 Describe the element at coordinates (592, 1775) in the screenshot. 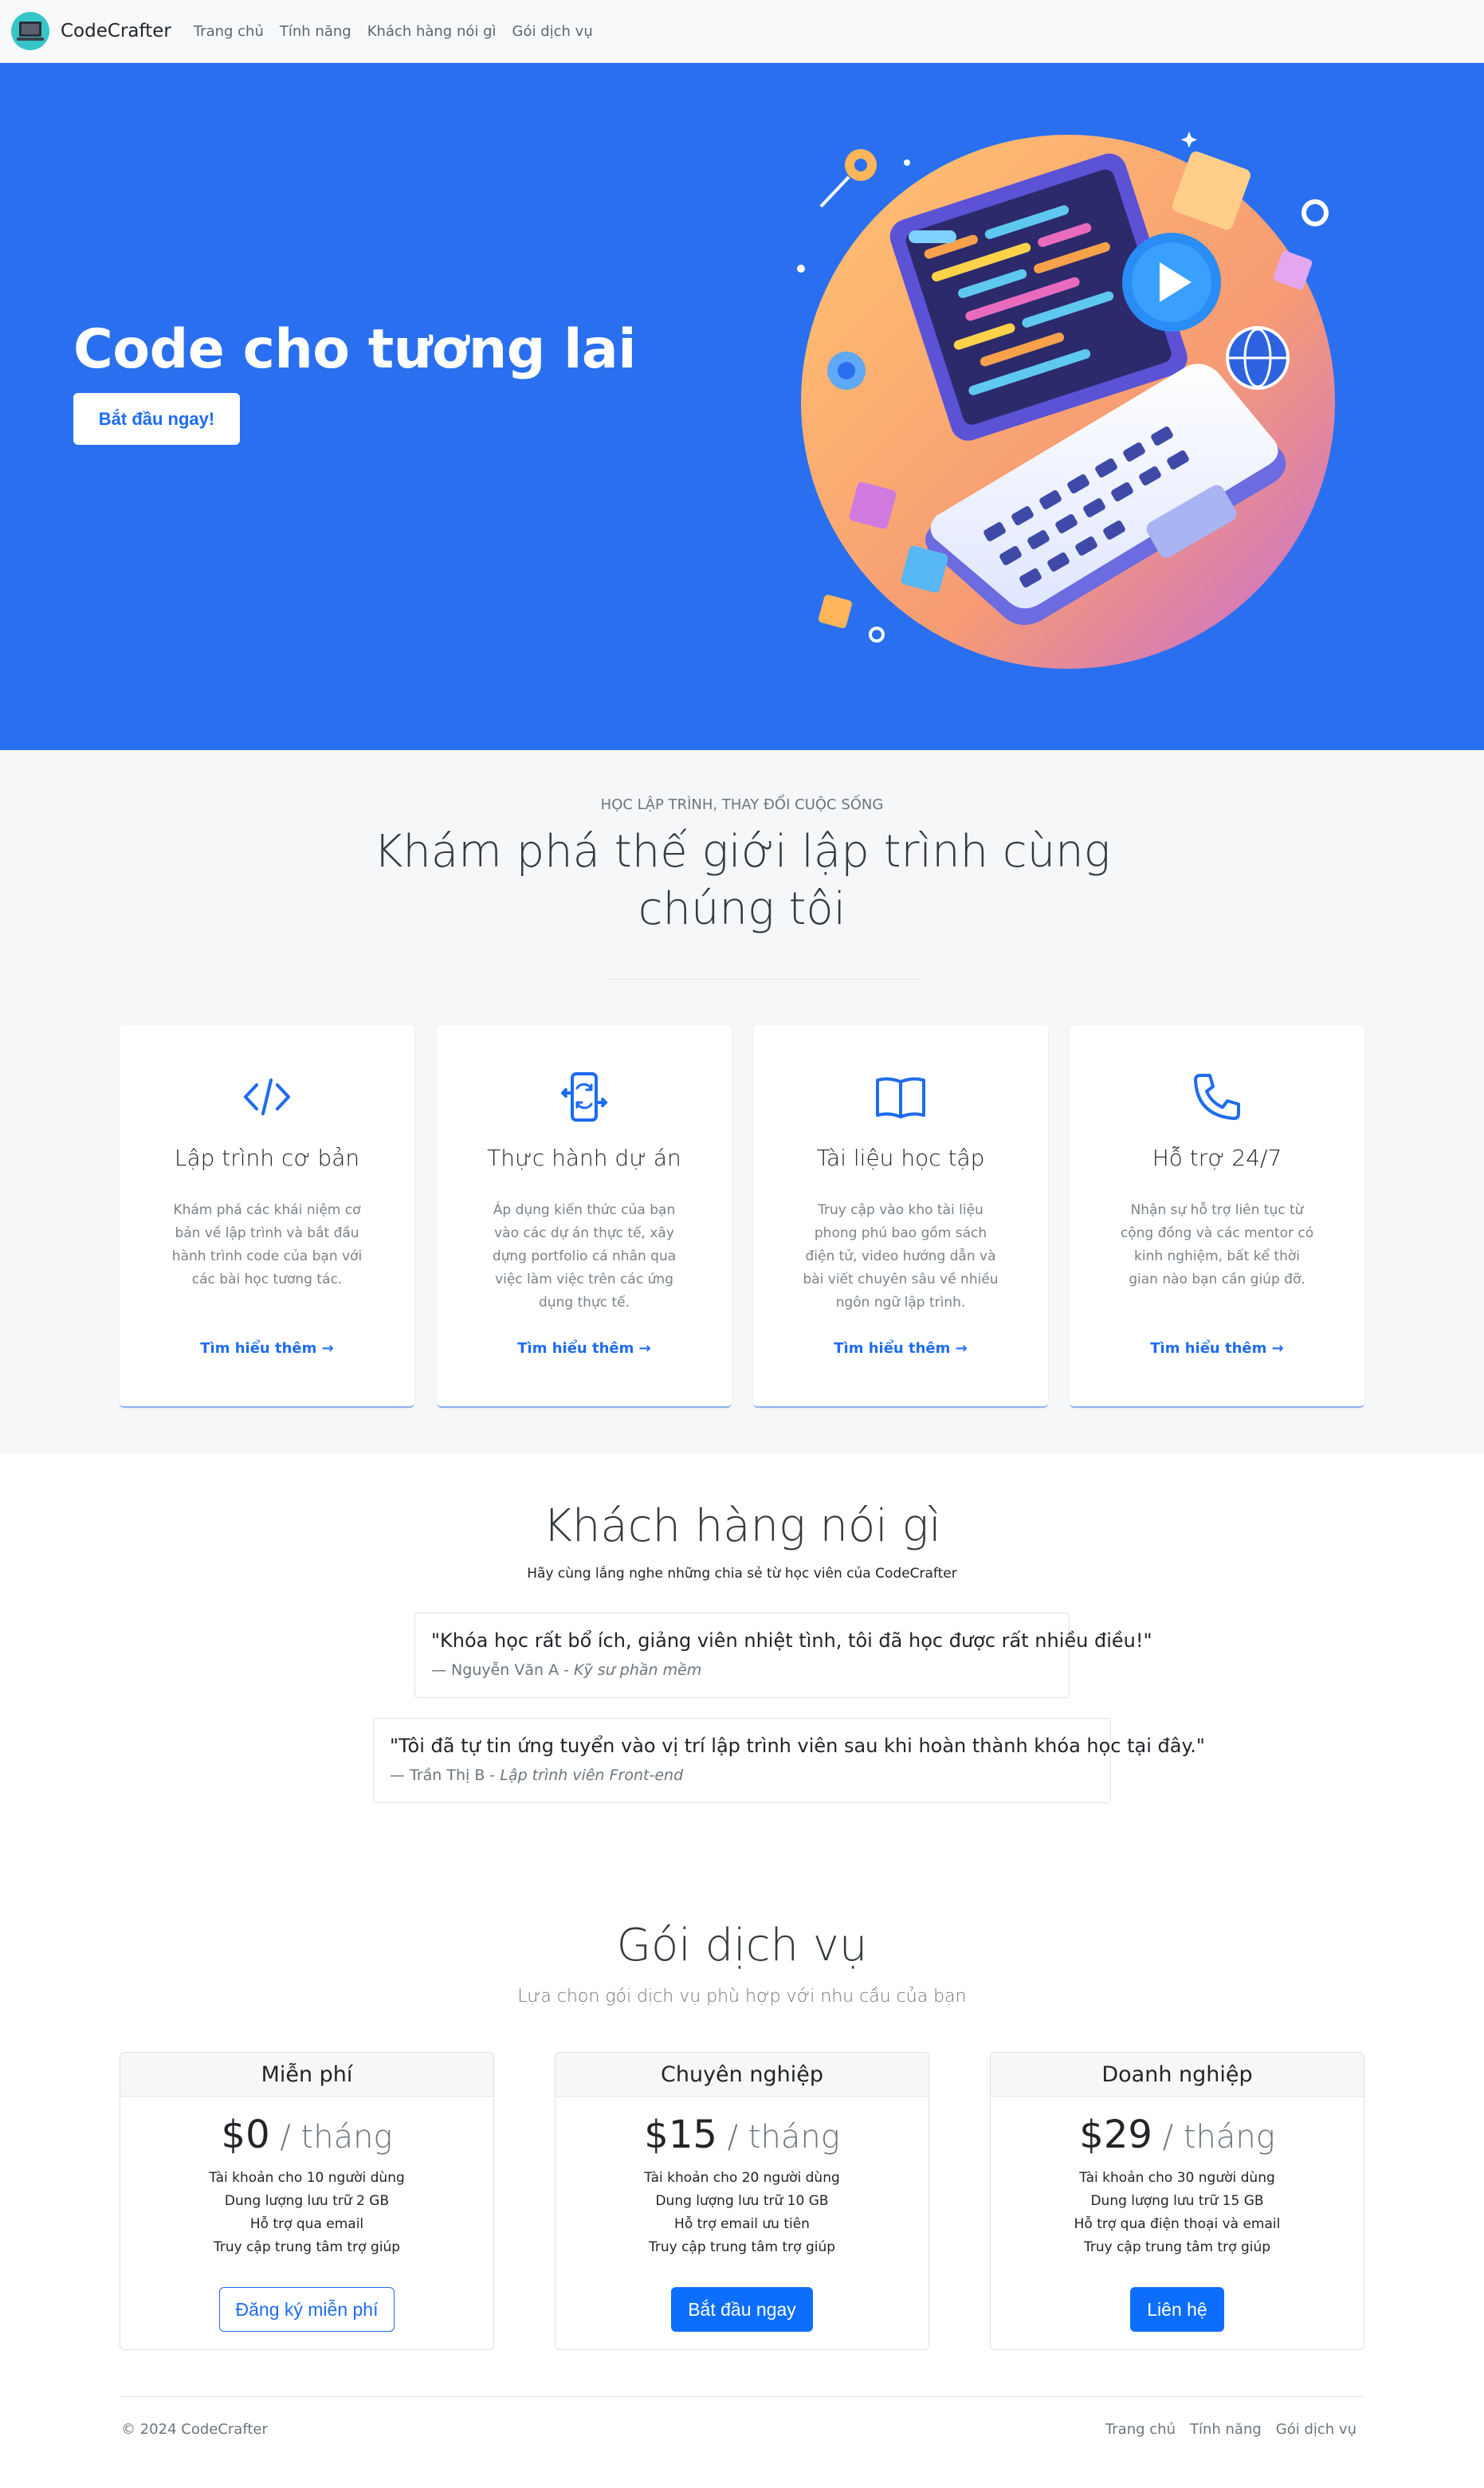

I see `testimonial-author-role: Lập trình viên Front-end` at that location.